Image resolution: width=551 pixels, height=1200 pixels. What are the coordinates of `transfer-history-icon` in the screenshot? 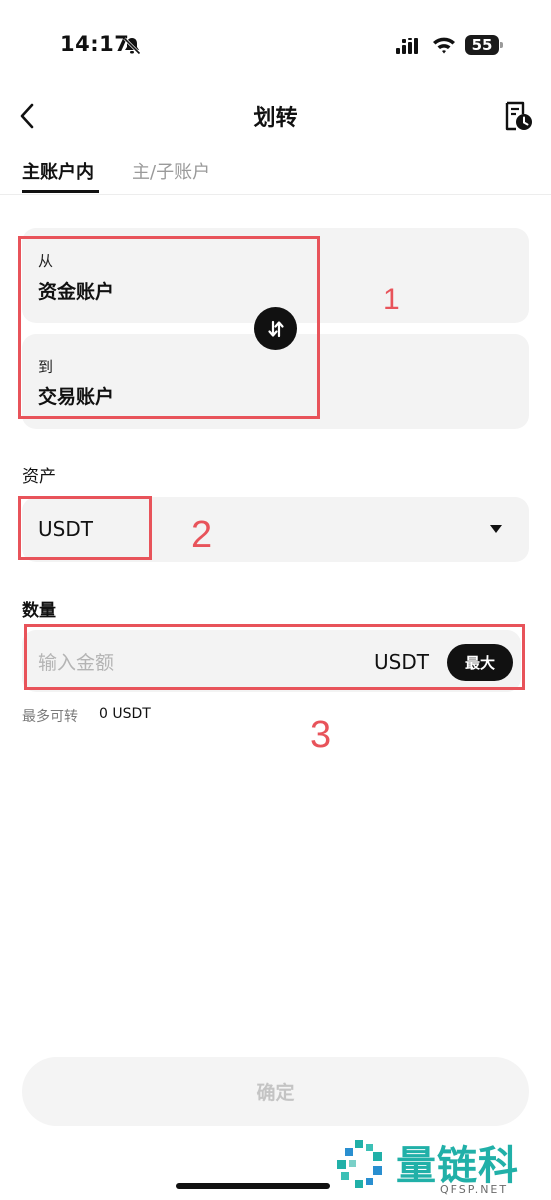 It's located at (518, 116).